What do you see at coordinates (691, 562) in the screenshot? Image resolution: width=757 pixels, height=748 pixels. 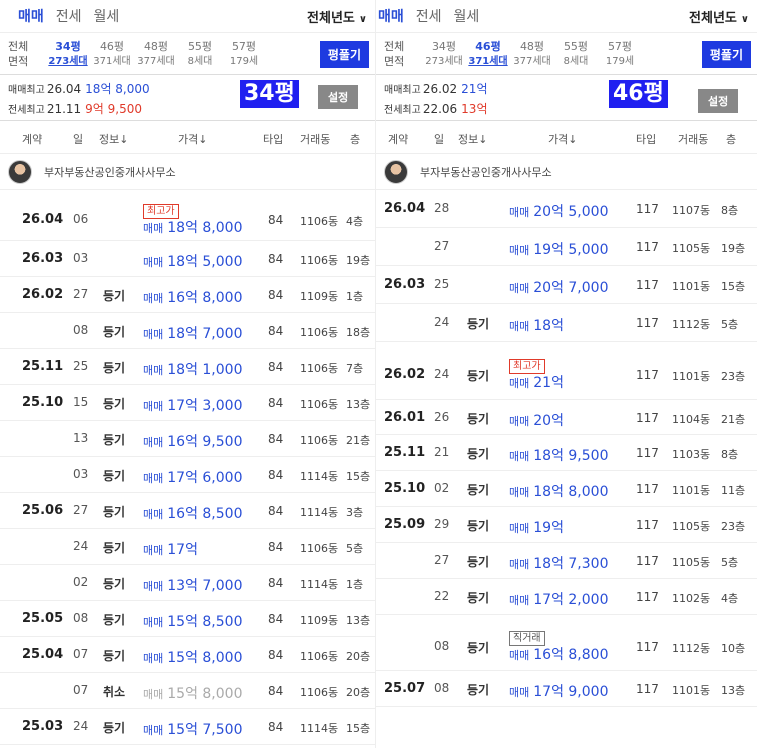 I see `building-number: 1105동` at bounding box center [691, 562].